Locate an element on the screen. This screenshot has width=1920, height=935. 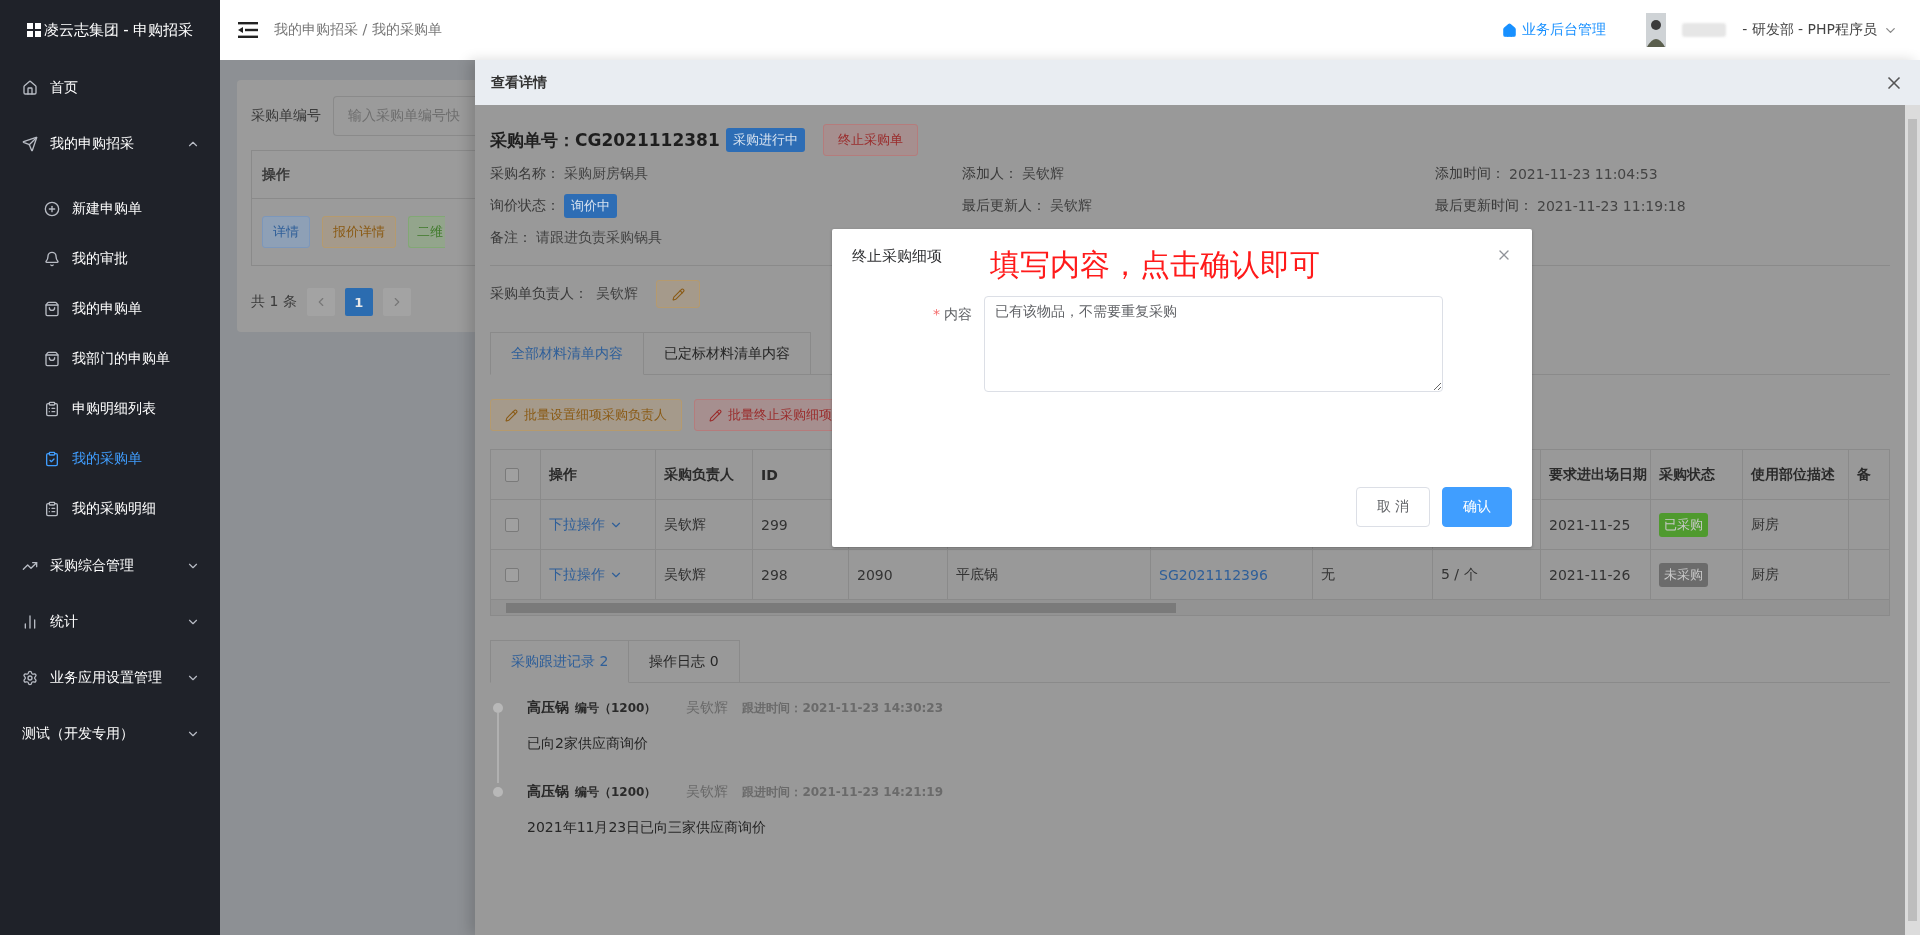
sidebar-subitem: 我的审批 is located at coordinates (110, 259).